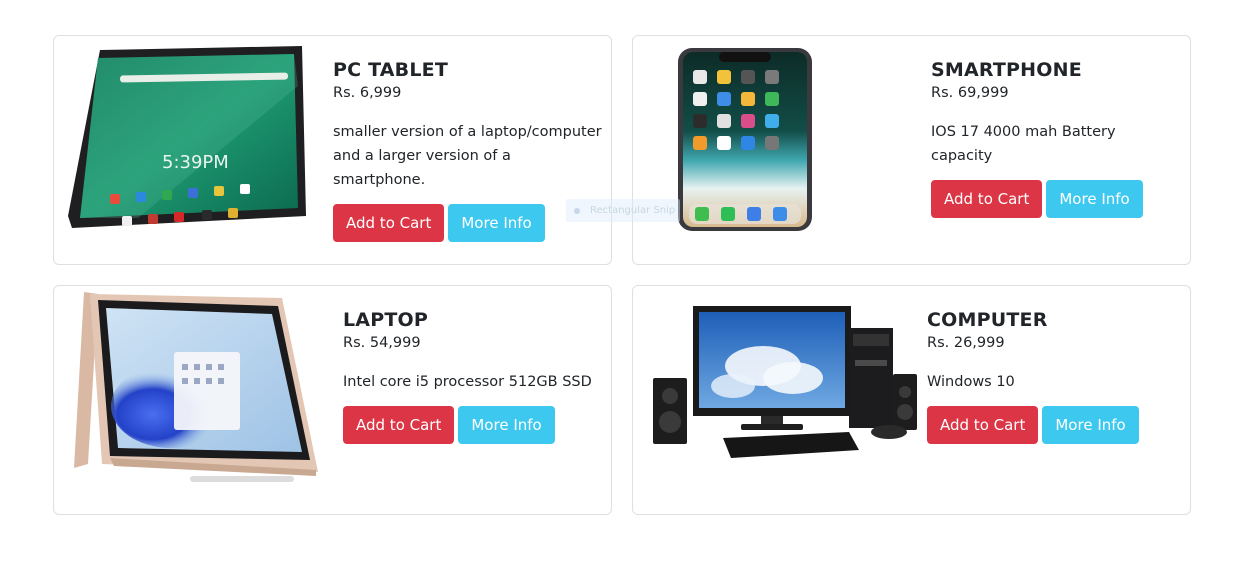 The height and width of the screenshot is (561, 1249). What do you see at coordinates (971, 382) in the screenshot?
I see `product-description: Windows 10` at bounding box center [971, 382].